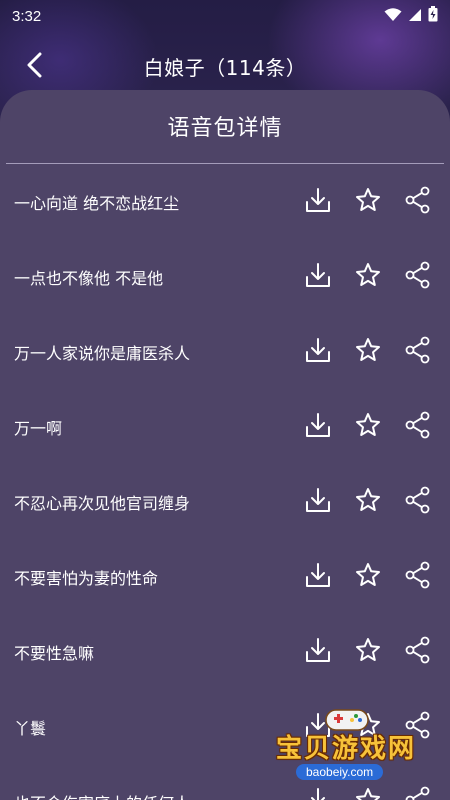 This screenshot has width=450, height=800. What do you see at coordinates (89, 278) in the screenshot?
I see `voice-clip-label: 一点也不像他 不是他` at bounding box center [89, 278].